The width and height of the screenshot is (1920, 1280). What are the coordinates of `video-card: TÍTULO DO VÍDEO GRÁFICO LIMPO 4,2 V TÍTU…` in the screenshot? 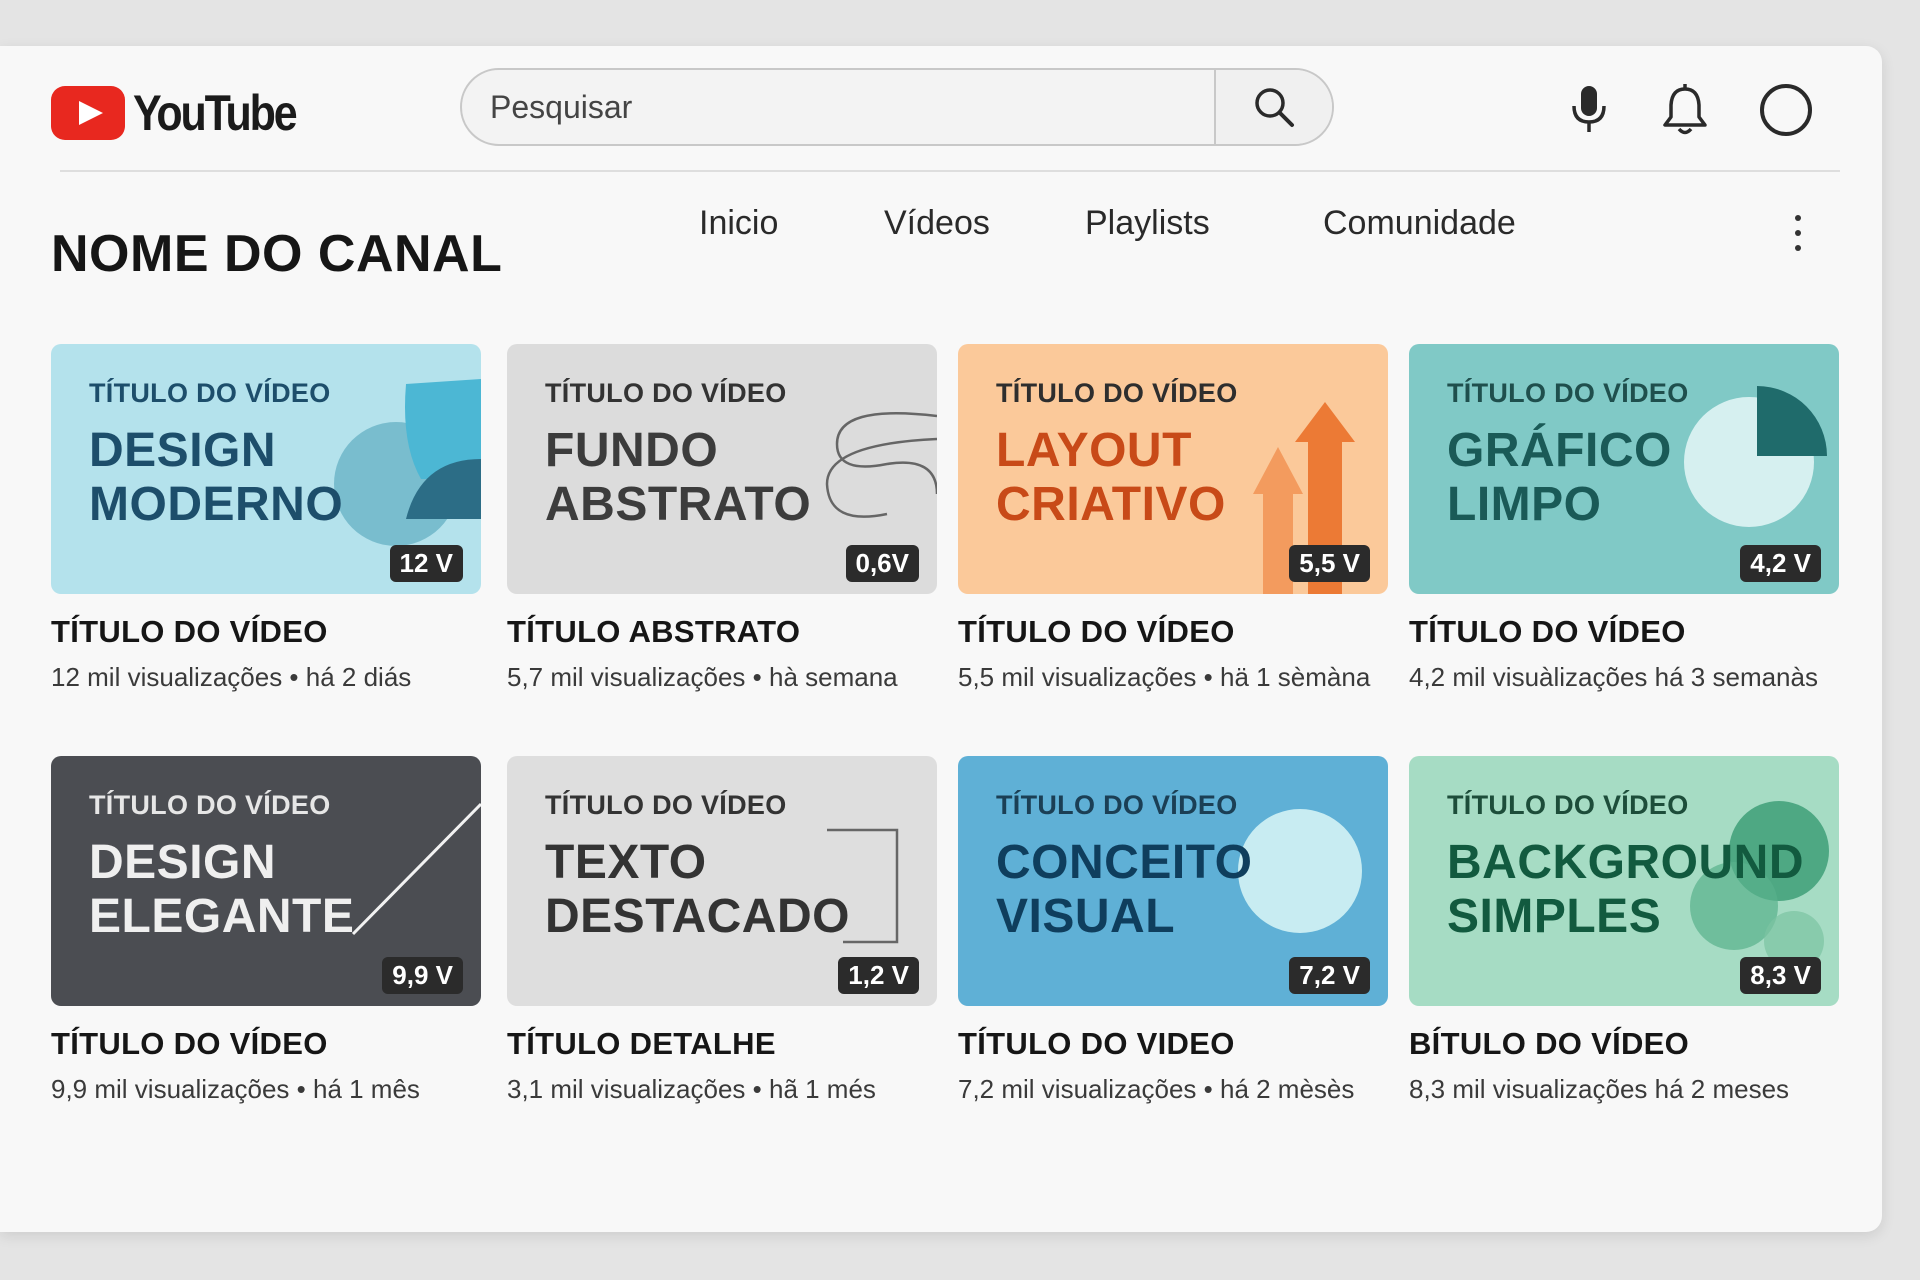 It's located at (1624, 518).